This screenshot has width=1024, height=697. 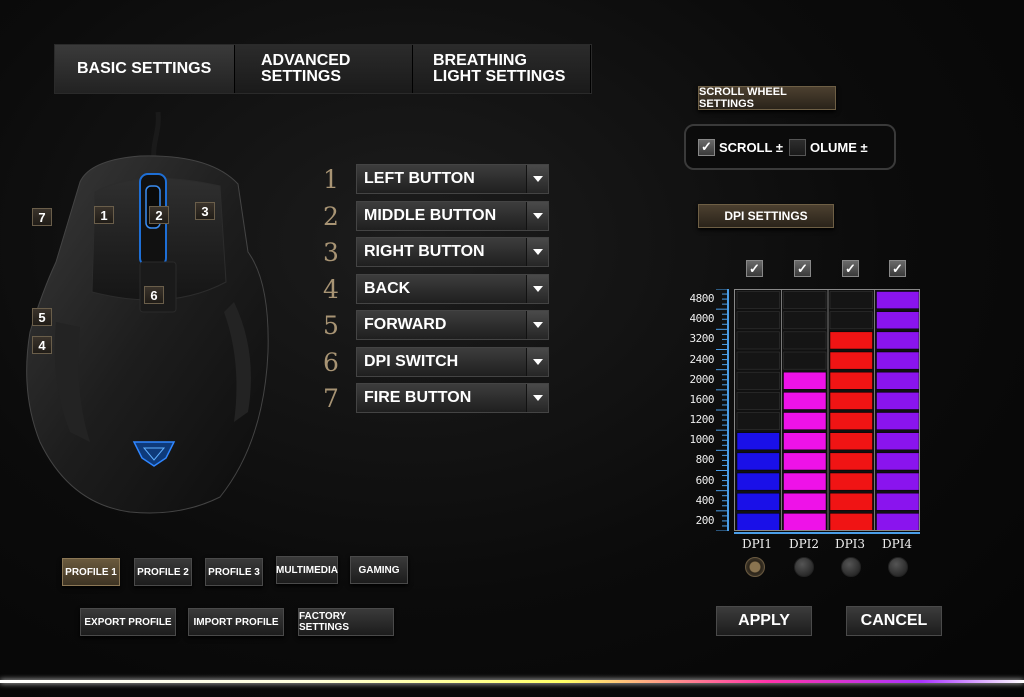 I want to click on dpi-tick-label: 1000, so click(x=702, y=440).